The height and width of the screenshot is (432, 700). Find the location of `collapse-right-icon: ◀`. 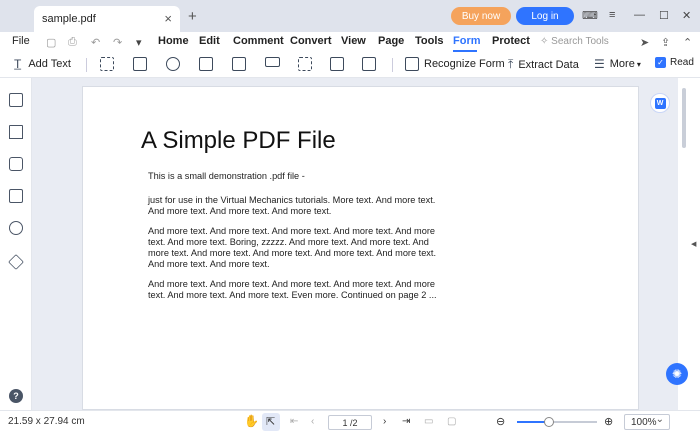

collapse-right-icon: ◀ is located at coordinates (693, 244).